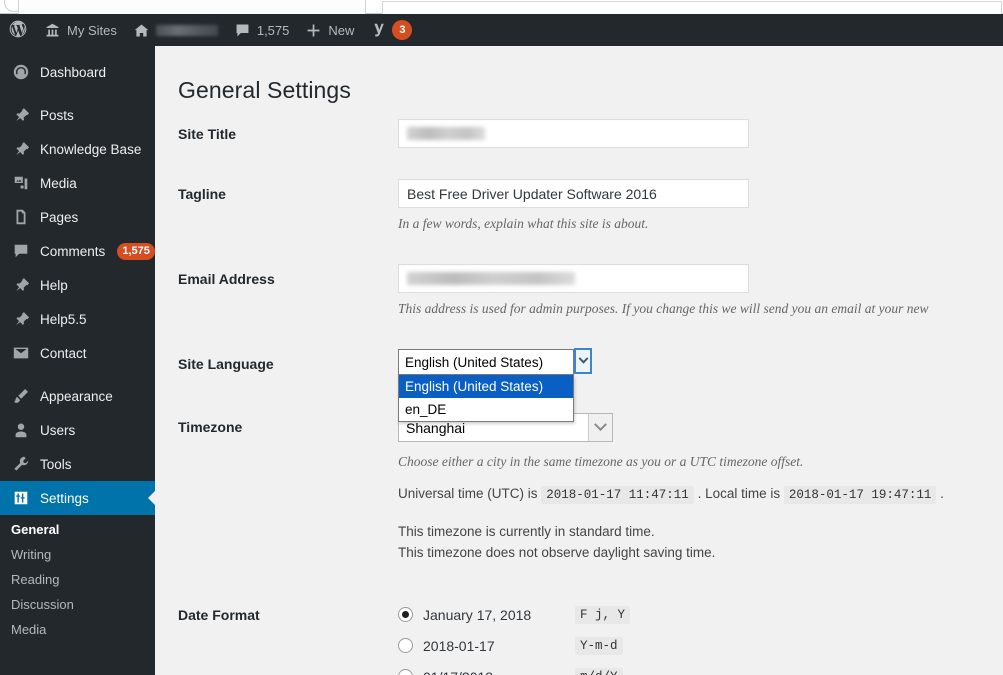 This screenshot has height=675, width=1003. Describe the element at coordinates (77, 464) in the screenshot. I see `sidebar-item-tools: Tools` at that location.